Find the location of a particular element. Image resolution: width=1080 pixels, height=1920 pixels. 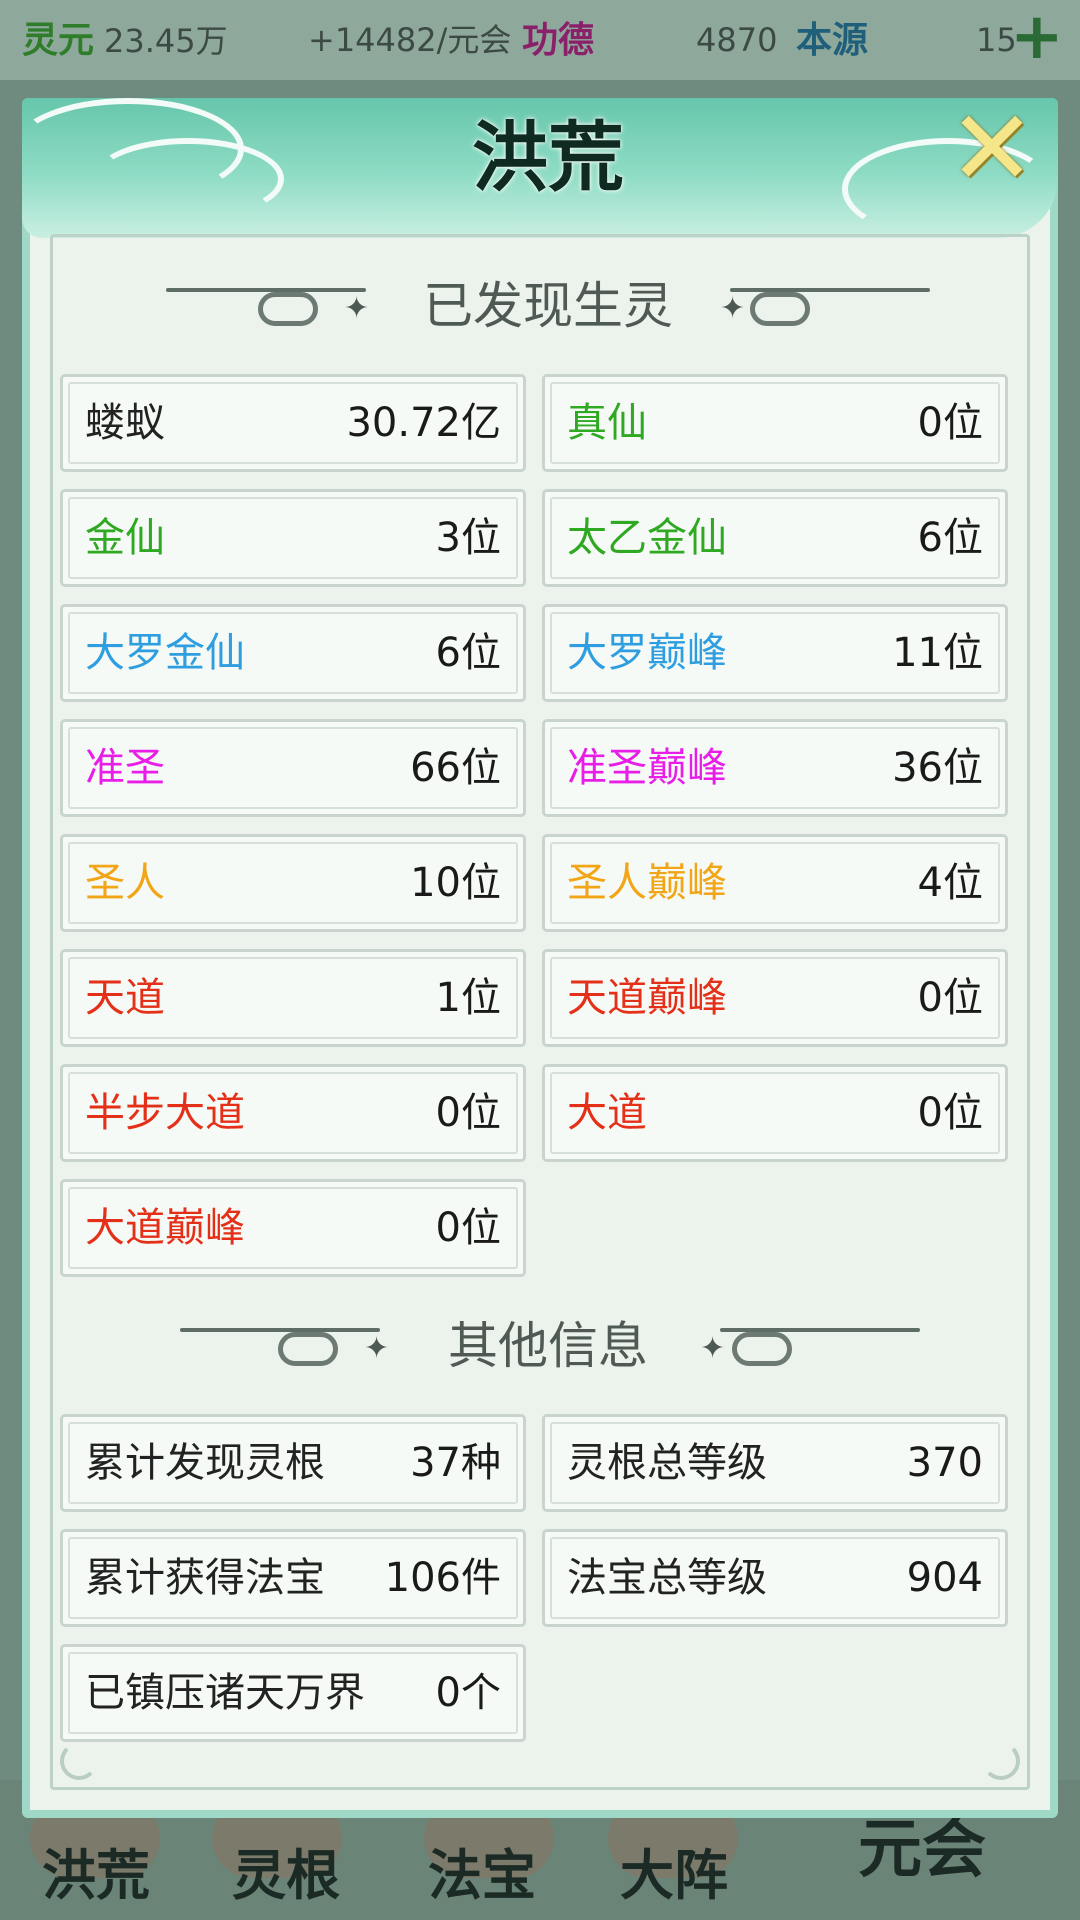

info-card: 灵根总等级 370 is located at coordinates (775, 1463).